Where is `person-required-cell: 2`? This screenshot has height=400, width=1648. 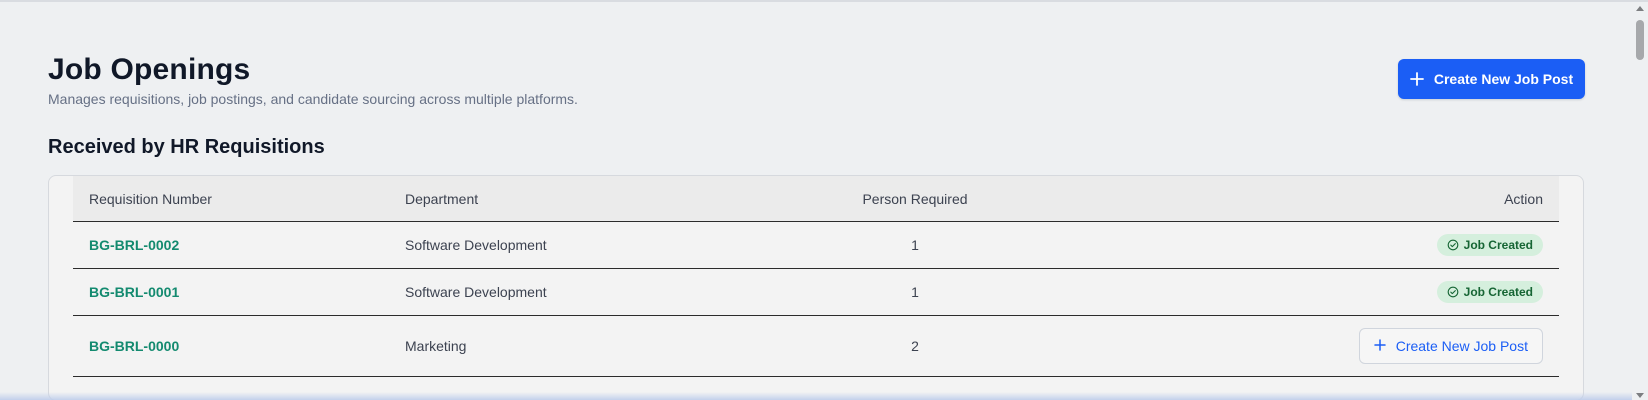 person-required-cell: 2 is located at coordinates (915, 346).